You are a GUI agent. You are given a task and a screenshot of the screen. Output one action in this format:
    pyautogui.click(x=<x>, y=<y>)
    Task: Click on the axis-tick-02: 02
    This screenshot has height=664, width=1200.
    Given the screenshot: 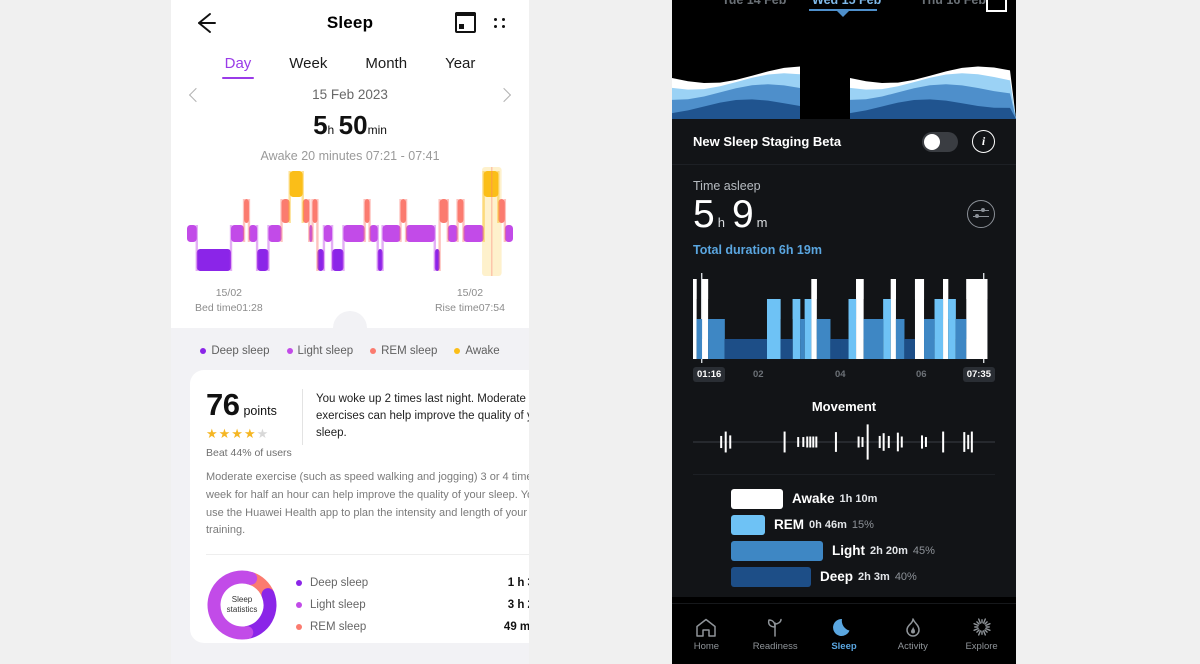 What is the action you would take?
    pyautogui.click(x=758, y=374)
    